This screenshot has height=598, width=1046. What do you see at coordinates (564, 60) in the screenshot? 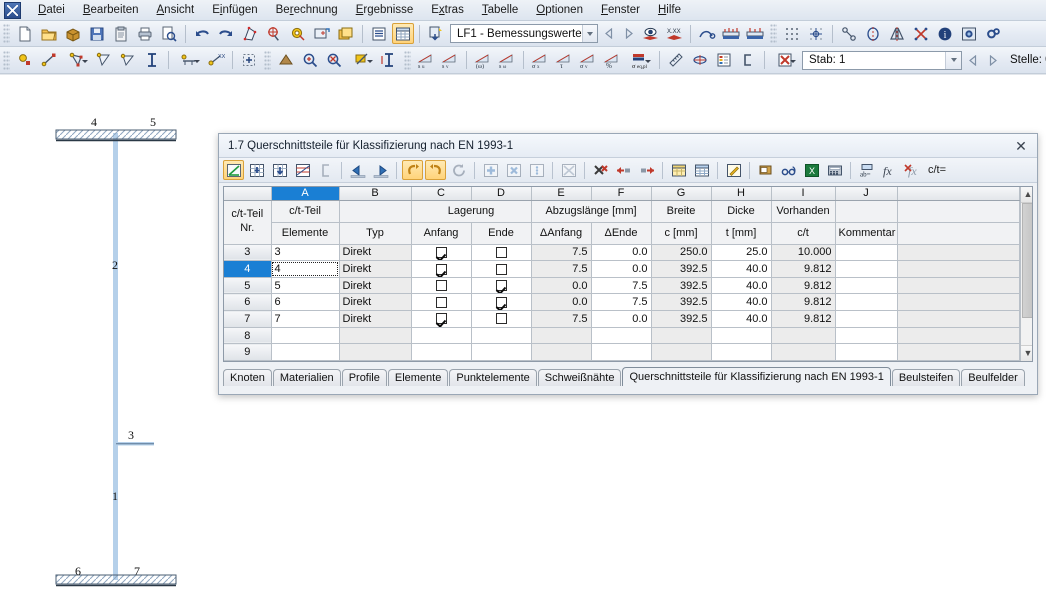
I see `tau-icon: τ` at bounding box center [564, 60].